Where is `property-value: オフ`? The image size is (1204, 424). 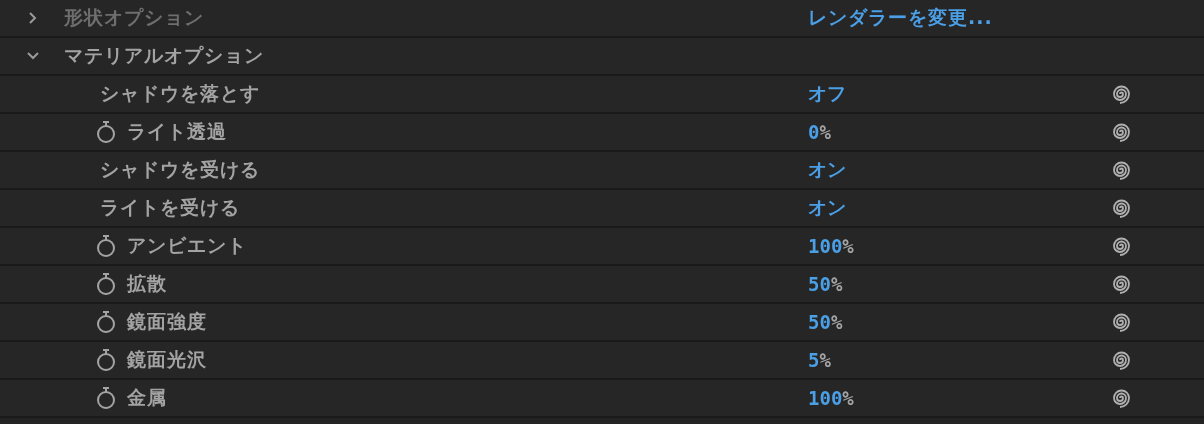
property-value: オフ is located at coordinates (827, 93).